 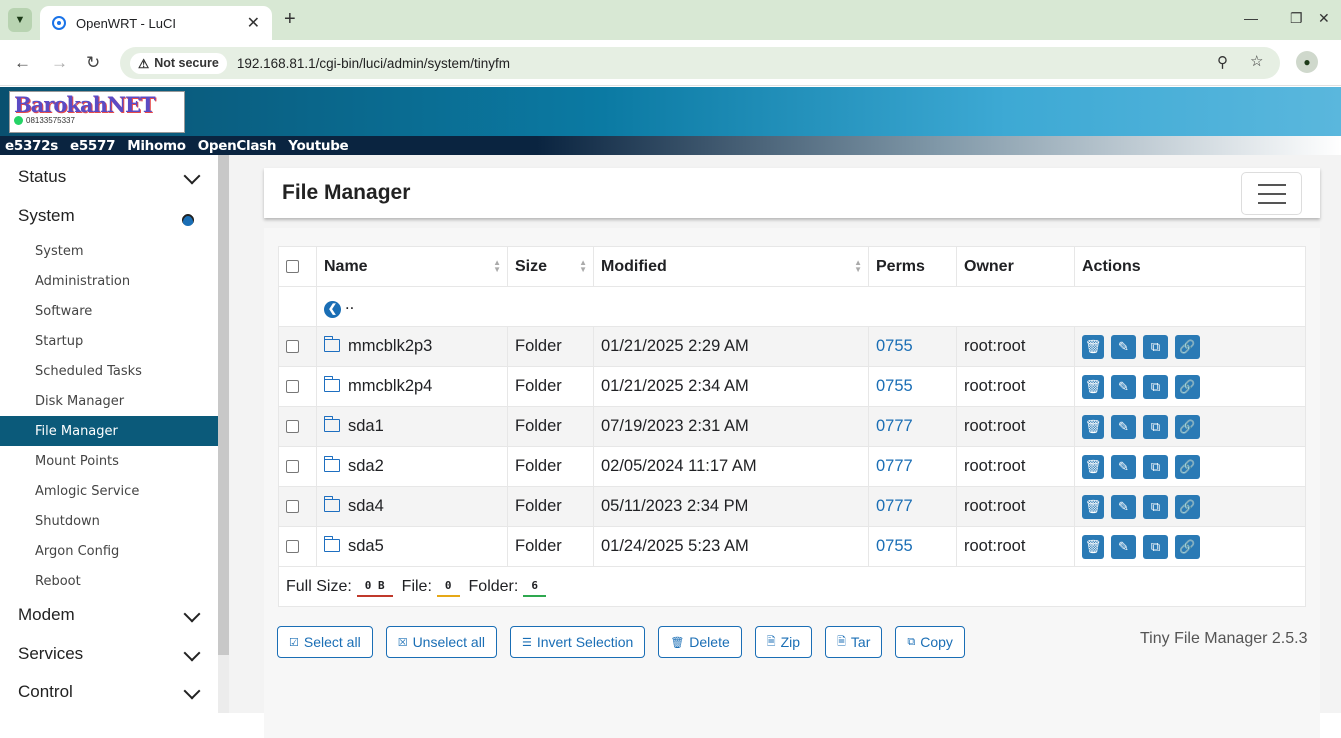 I want to click on zip-button: 🗎 Zip, so click(x=783, y=642).